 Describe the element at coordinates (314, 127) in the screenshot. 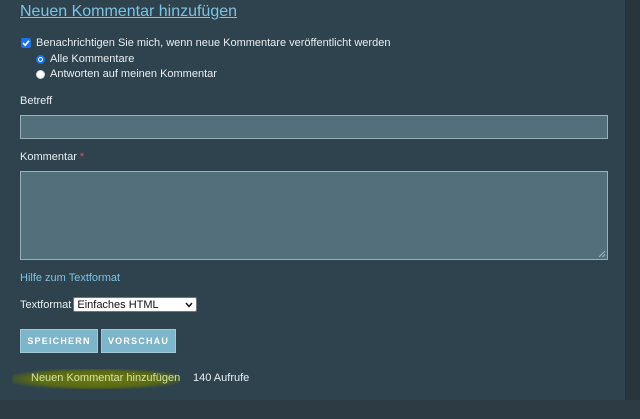

I see `subject-input` at that location.